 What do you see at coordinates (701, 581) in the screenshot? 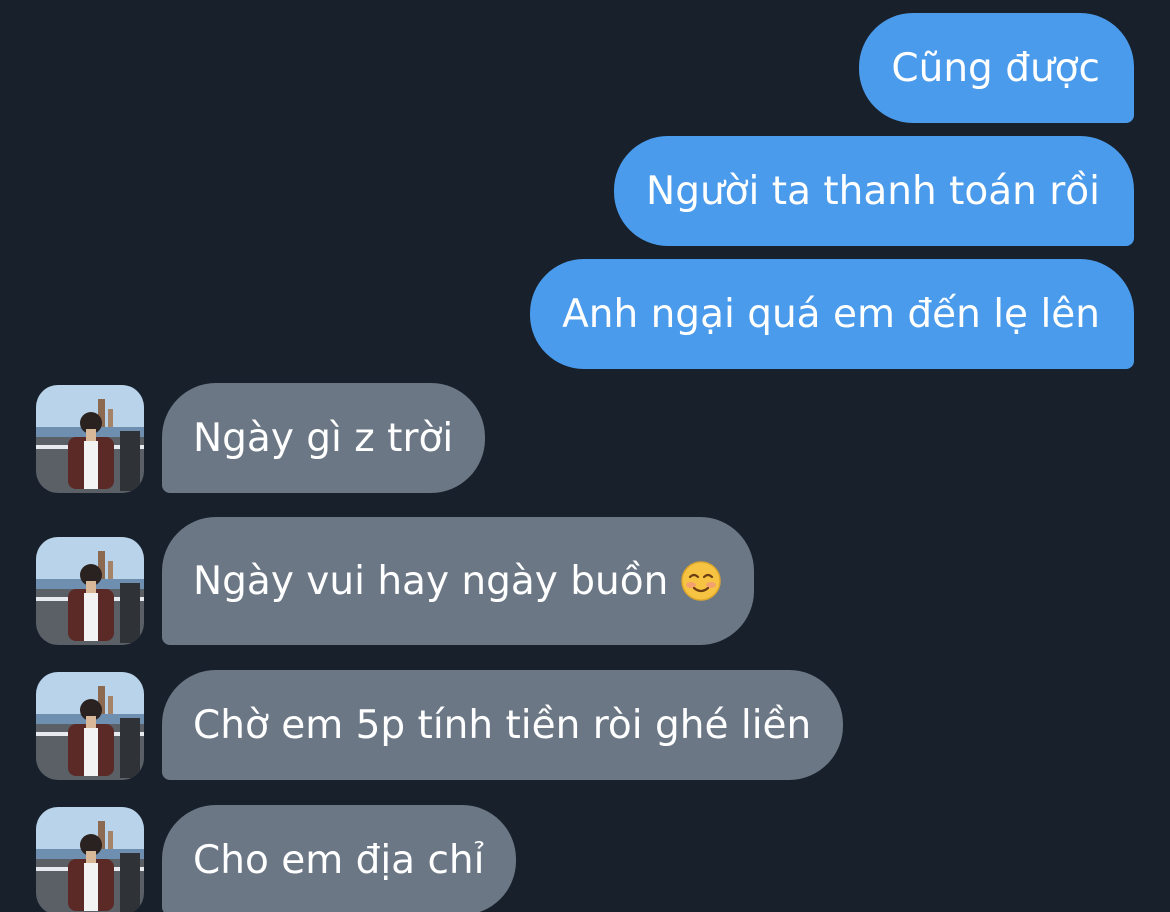
I see `smiling-face-icon` at bounding box center [701, 581].